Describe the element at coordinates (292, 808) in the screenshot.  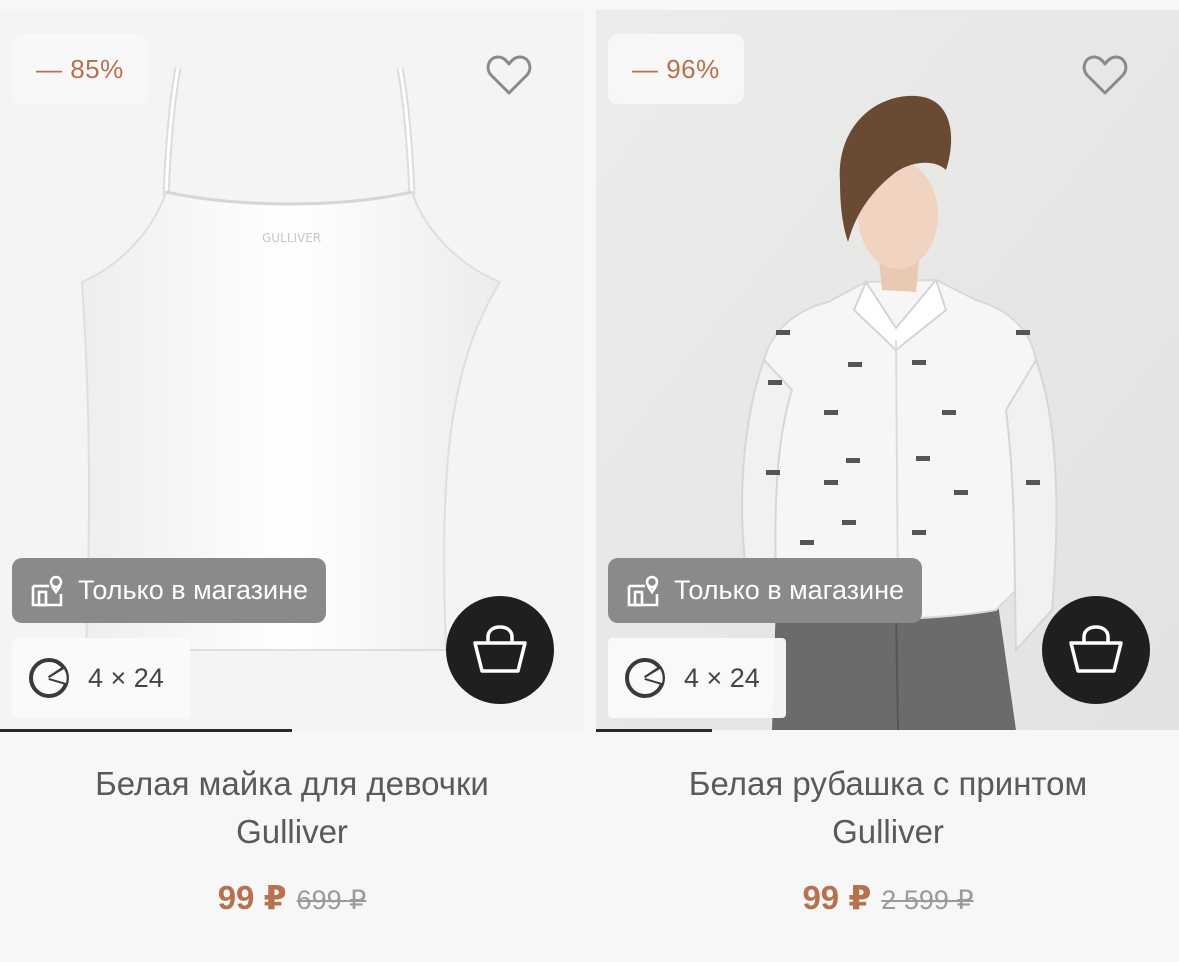
I see `product-title: Белая майка для девочки Gulliver` at that location.